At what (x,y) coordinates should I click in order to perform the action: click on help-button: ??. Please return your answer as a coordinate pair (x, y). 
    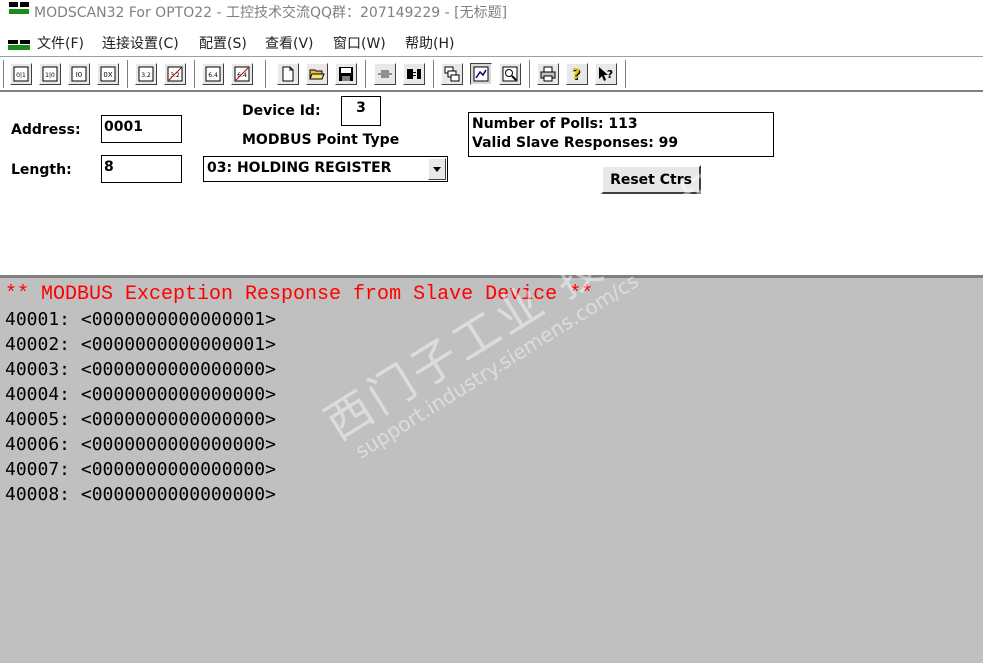
    Looking at the image, I should click on (577, 74).